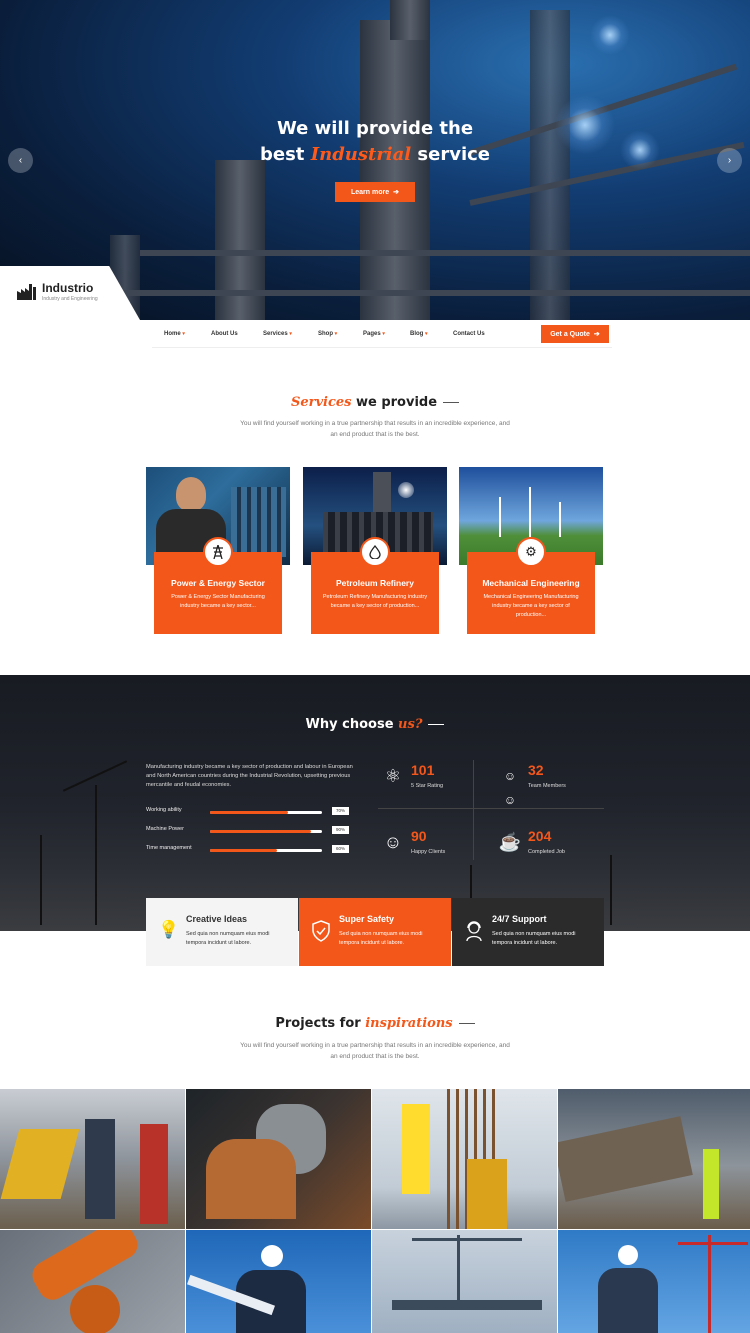 The width and height of the screenshot is (750, 1333). What do you see at coordinates (272, 1256) in the screenshot?
I see `hard-hat` at bounding box center [272, 1256].